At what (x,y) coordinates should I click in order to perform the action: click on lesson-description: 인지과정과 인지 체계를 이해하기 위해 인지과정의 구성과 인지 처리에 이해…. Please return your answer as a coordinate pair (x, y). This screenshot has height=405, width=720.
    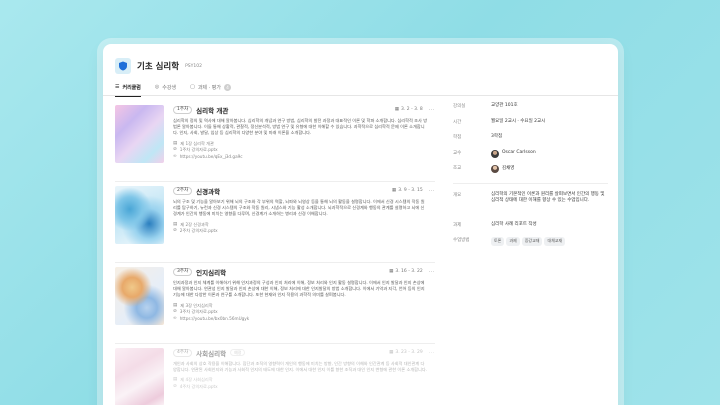
    Looking at the image, I should click on (299, 289).